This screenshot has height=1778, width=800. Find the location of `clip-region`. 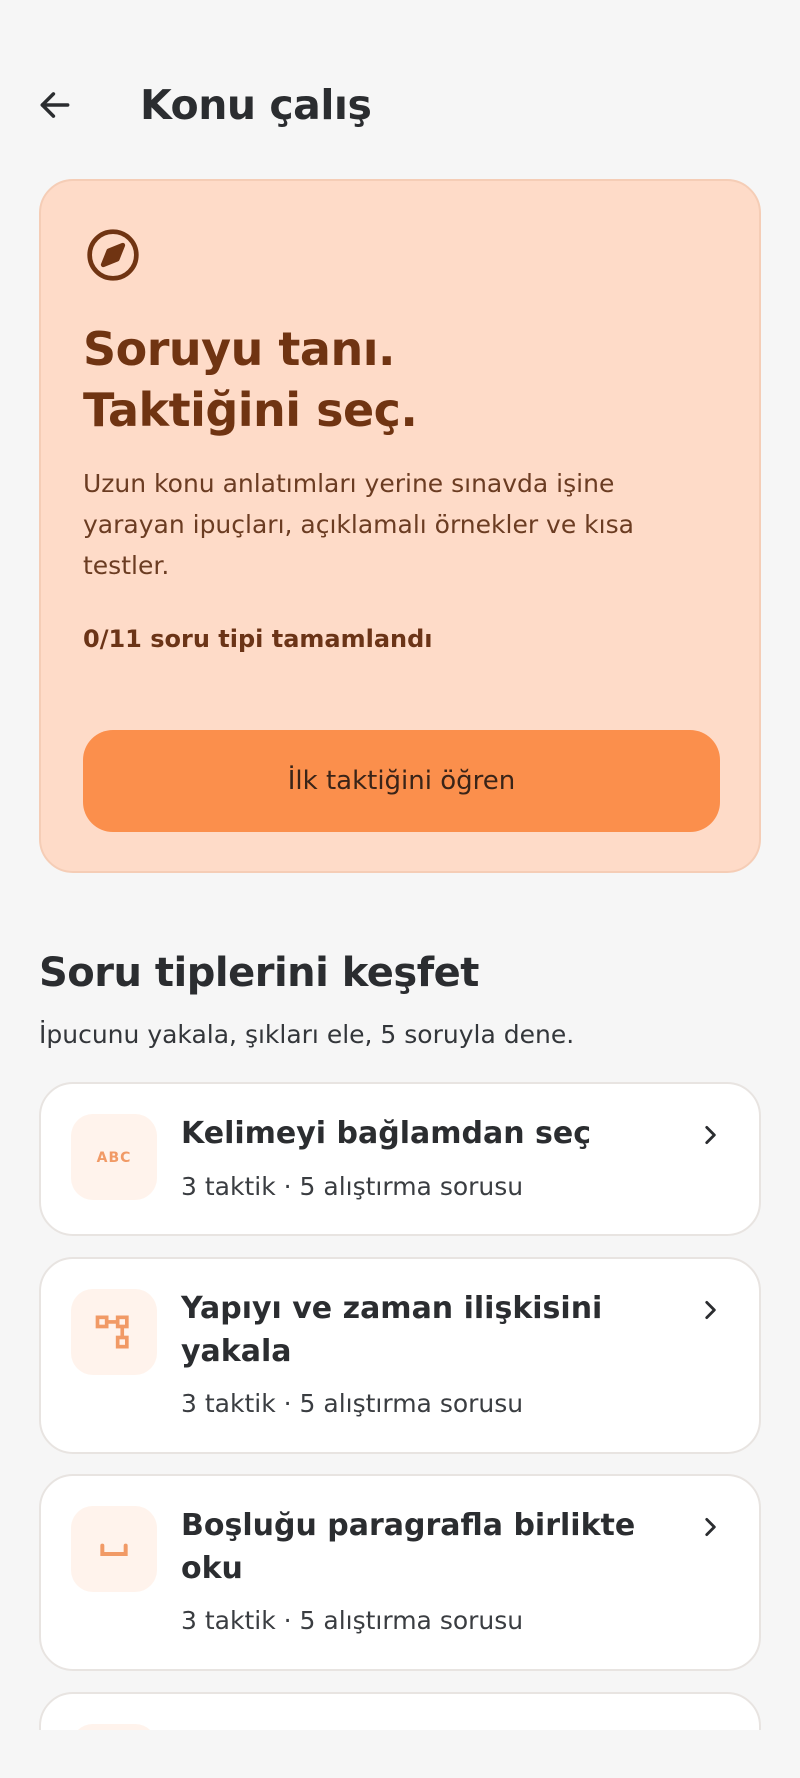

clip-region is located at coordinates (400, 1711).